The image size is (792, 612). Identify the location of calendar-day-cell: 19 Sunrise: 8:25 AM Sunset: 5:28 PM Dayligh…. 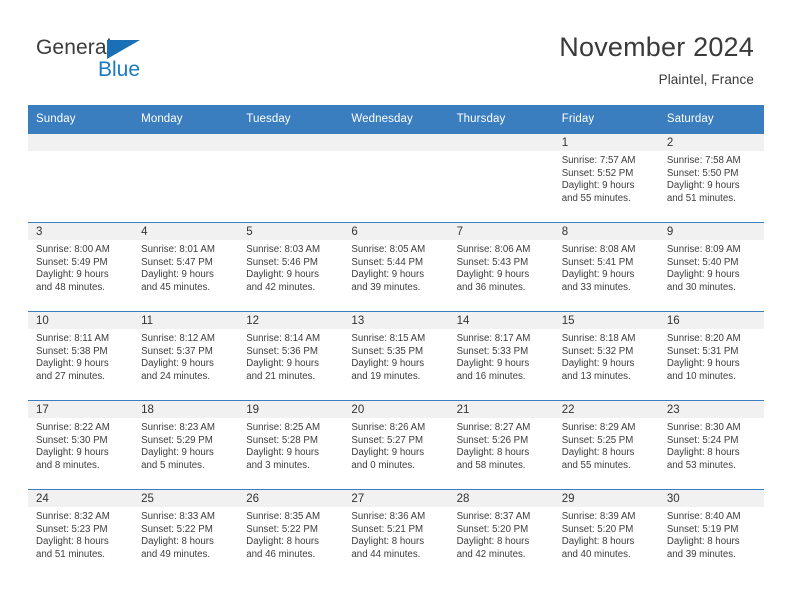
(291, 445).